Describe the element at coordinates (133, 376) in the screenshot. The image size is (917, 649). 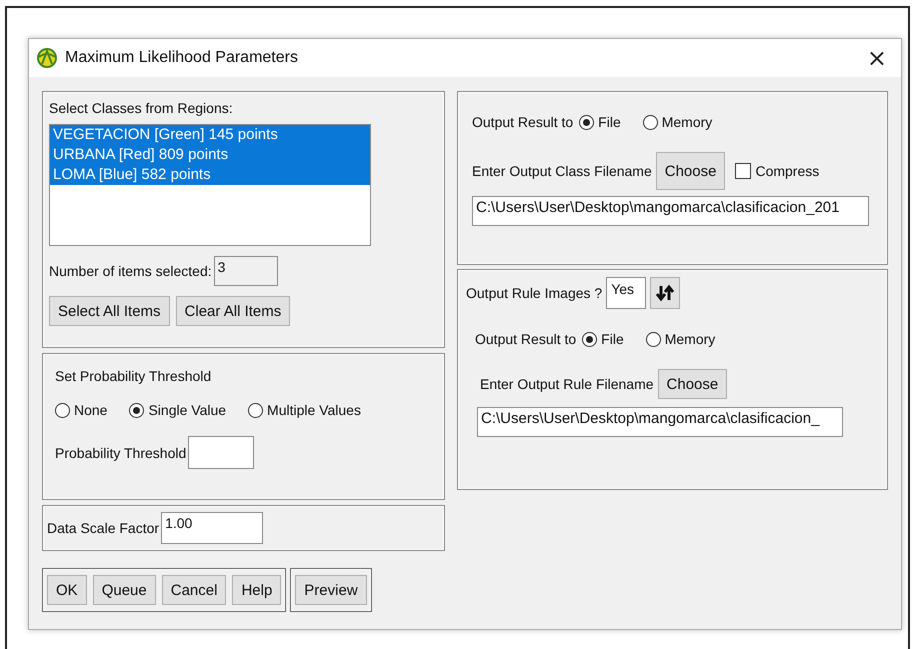
I see `panel-label: Set Probability Threshold` at that location.